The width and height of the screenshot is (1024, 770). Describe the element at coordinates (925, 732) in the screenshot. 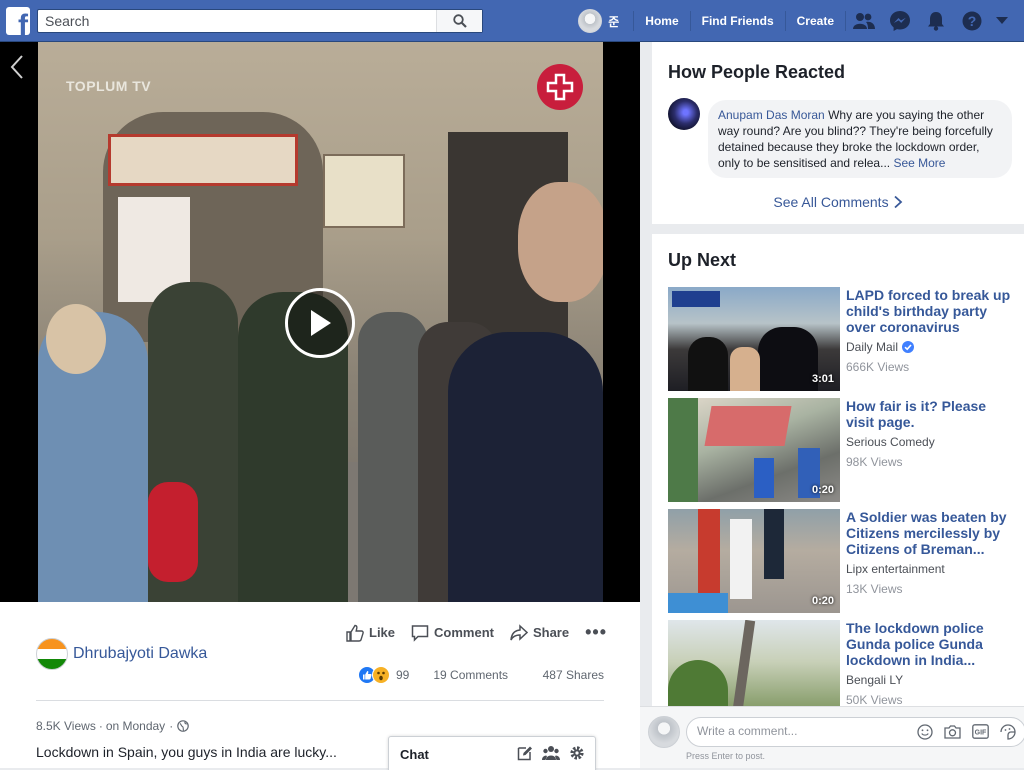

I see `emoji-icon` at that location.